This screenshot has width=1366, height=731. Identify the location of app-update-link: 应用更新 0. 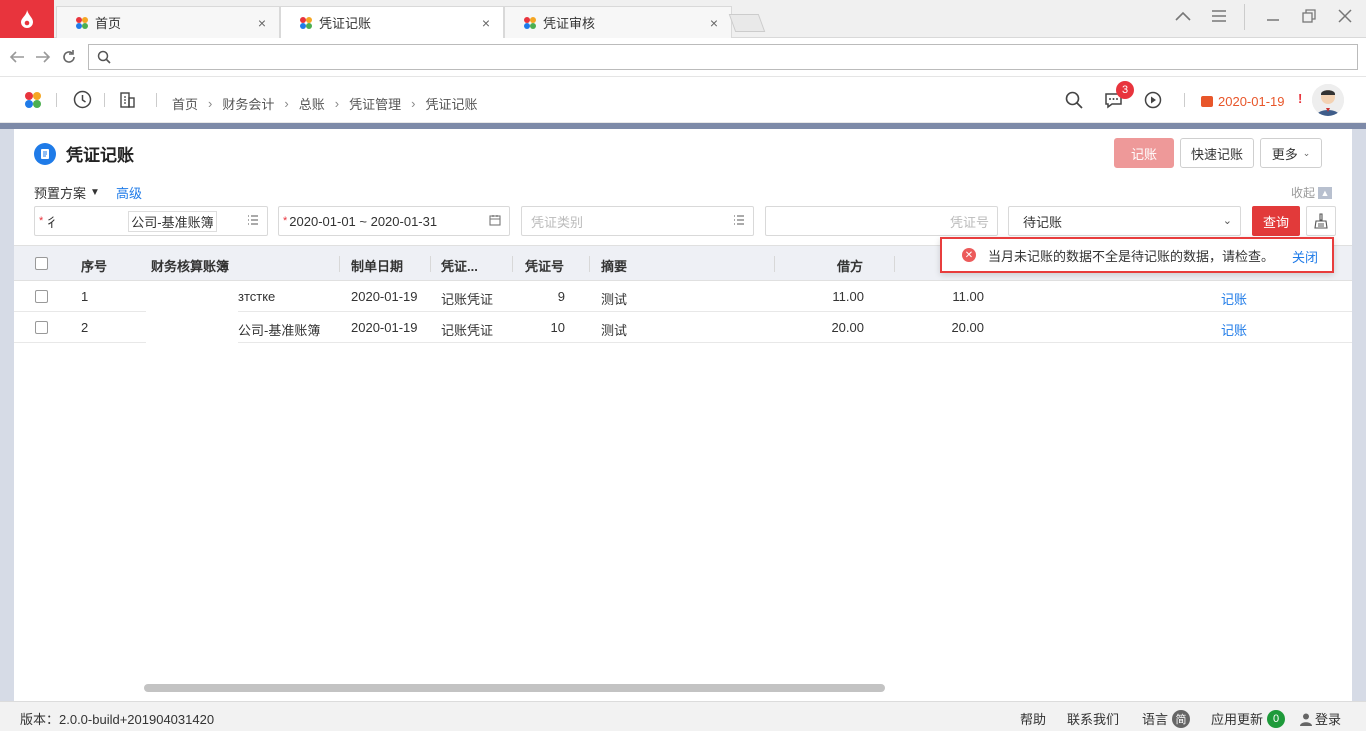
(1248, 718).